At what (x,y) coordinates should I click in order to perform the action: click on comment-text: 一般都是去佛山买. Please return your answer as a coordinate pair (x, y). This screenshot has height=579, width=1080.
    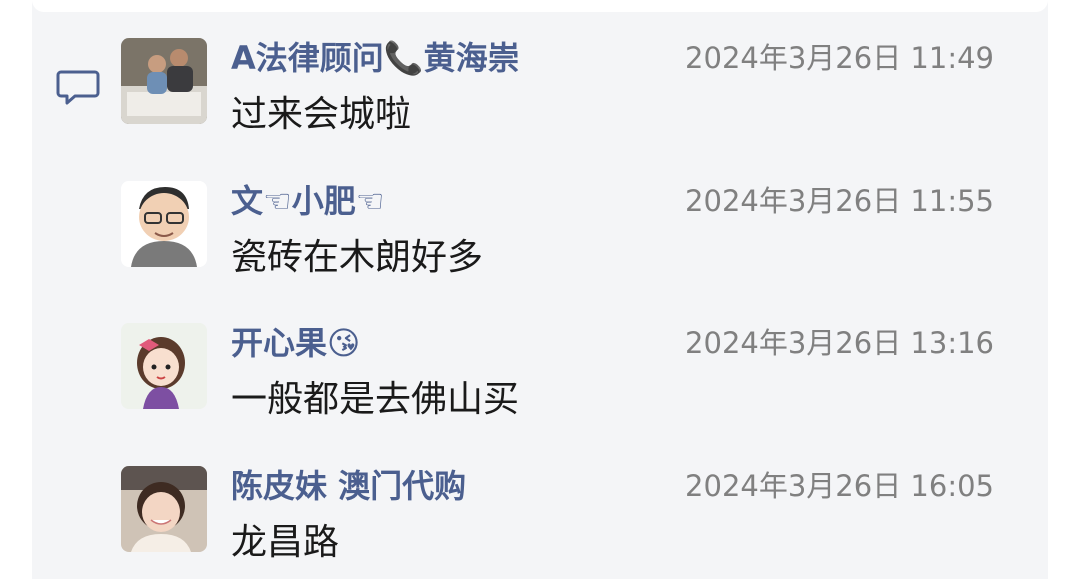
    Looking at the image, I should click on (375, 399).